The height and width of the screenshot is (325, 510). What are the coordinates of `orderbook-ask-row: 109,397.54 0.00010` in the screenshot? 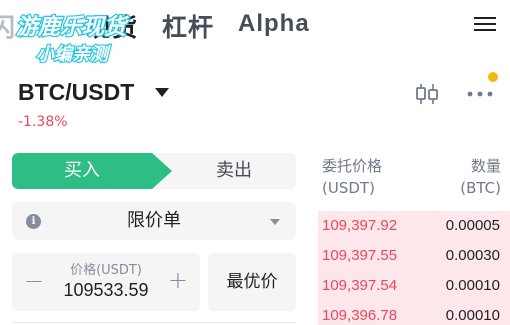 It's located at (414, 286).